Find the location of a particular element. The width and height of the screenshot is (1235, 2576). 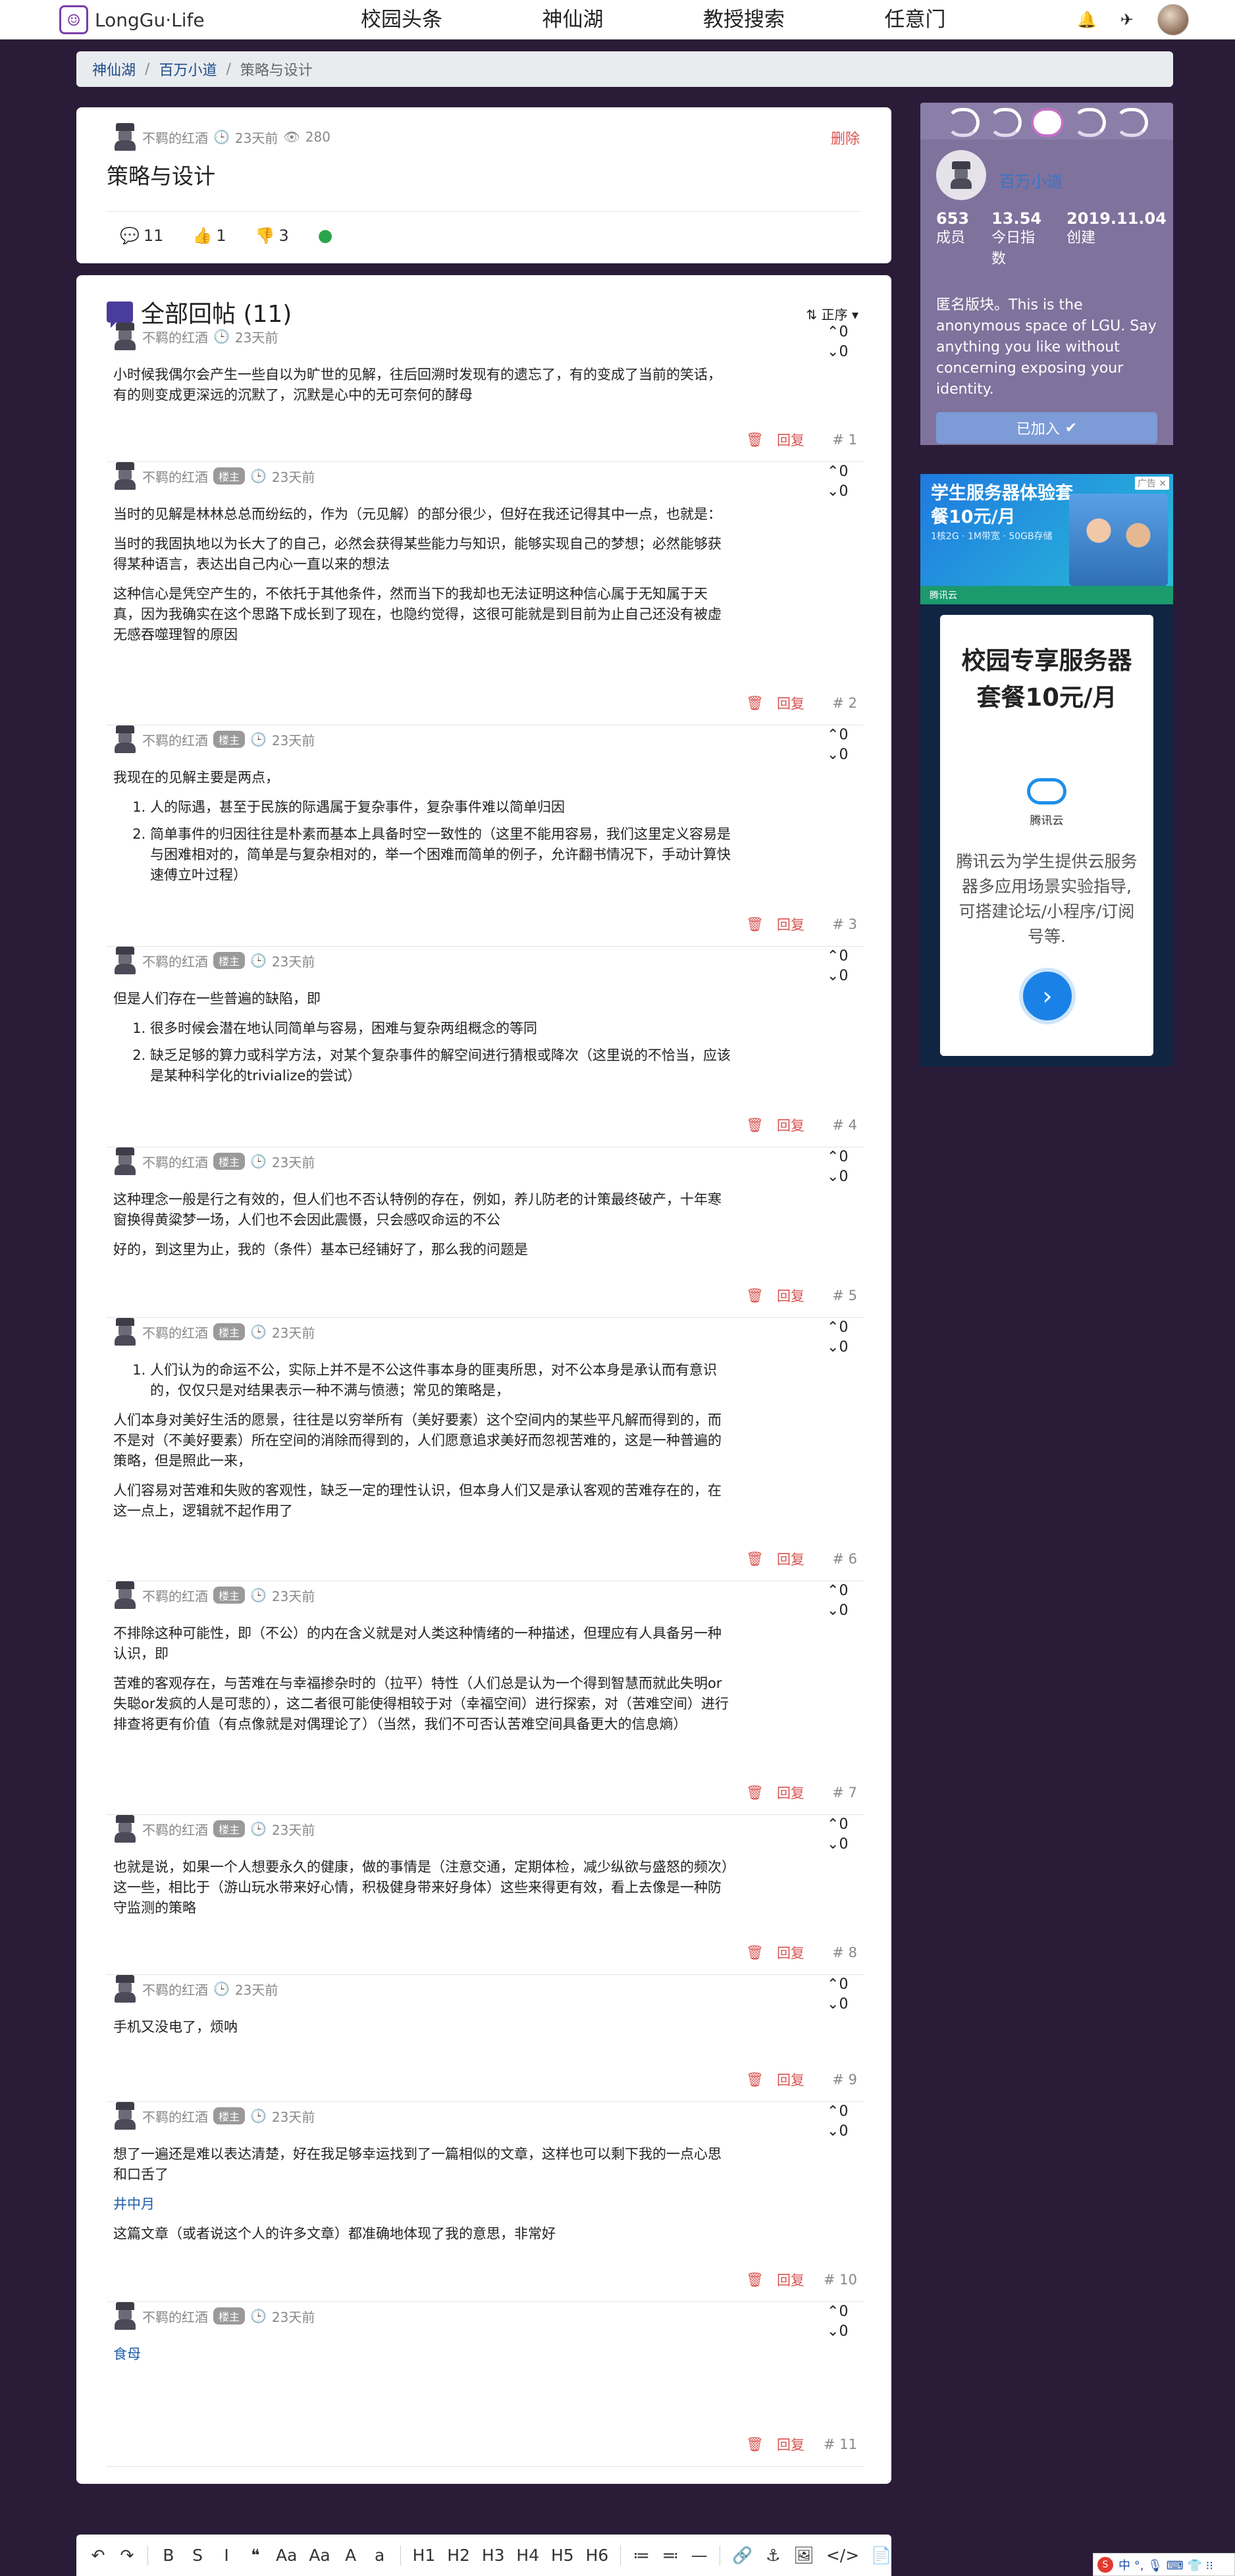

dislike-button: 👎 3 is located at coordinates (272, 236).